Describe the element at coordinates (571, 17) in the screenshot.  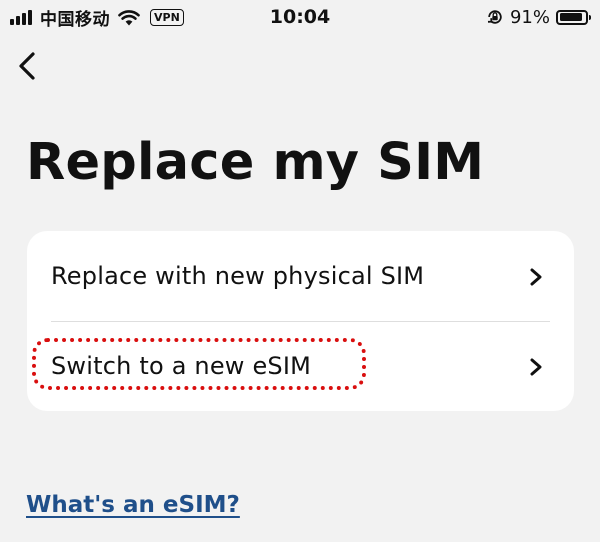
I see `battery-fill` at that location.